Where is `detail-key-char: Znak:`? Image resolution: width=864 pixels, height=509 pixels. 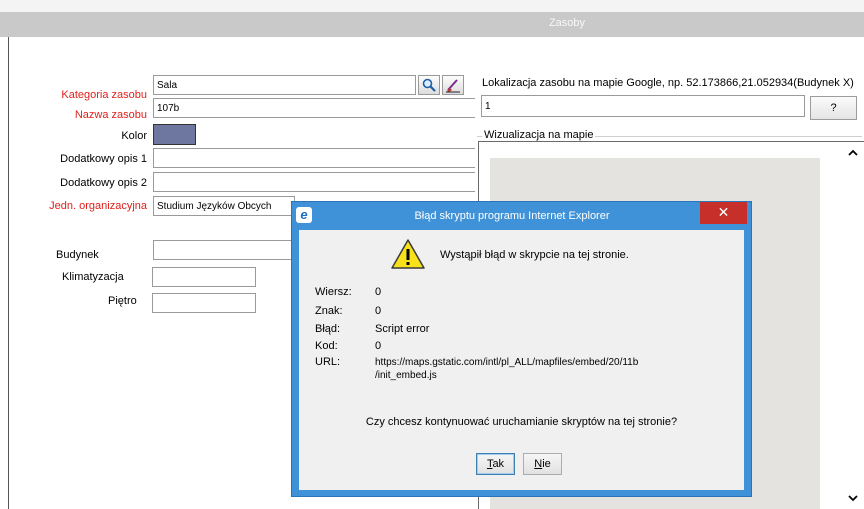 detail-key-char: Znak: is located at coordinates (329, 311).